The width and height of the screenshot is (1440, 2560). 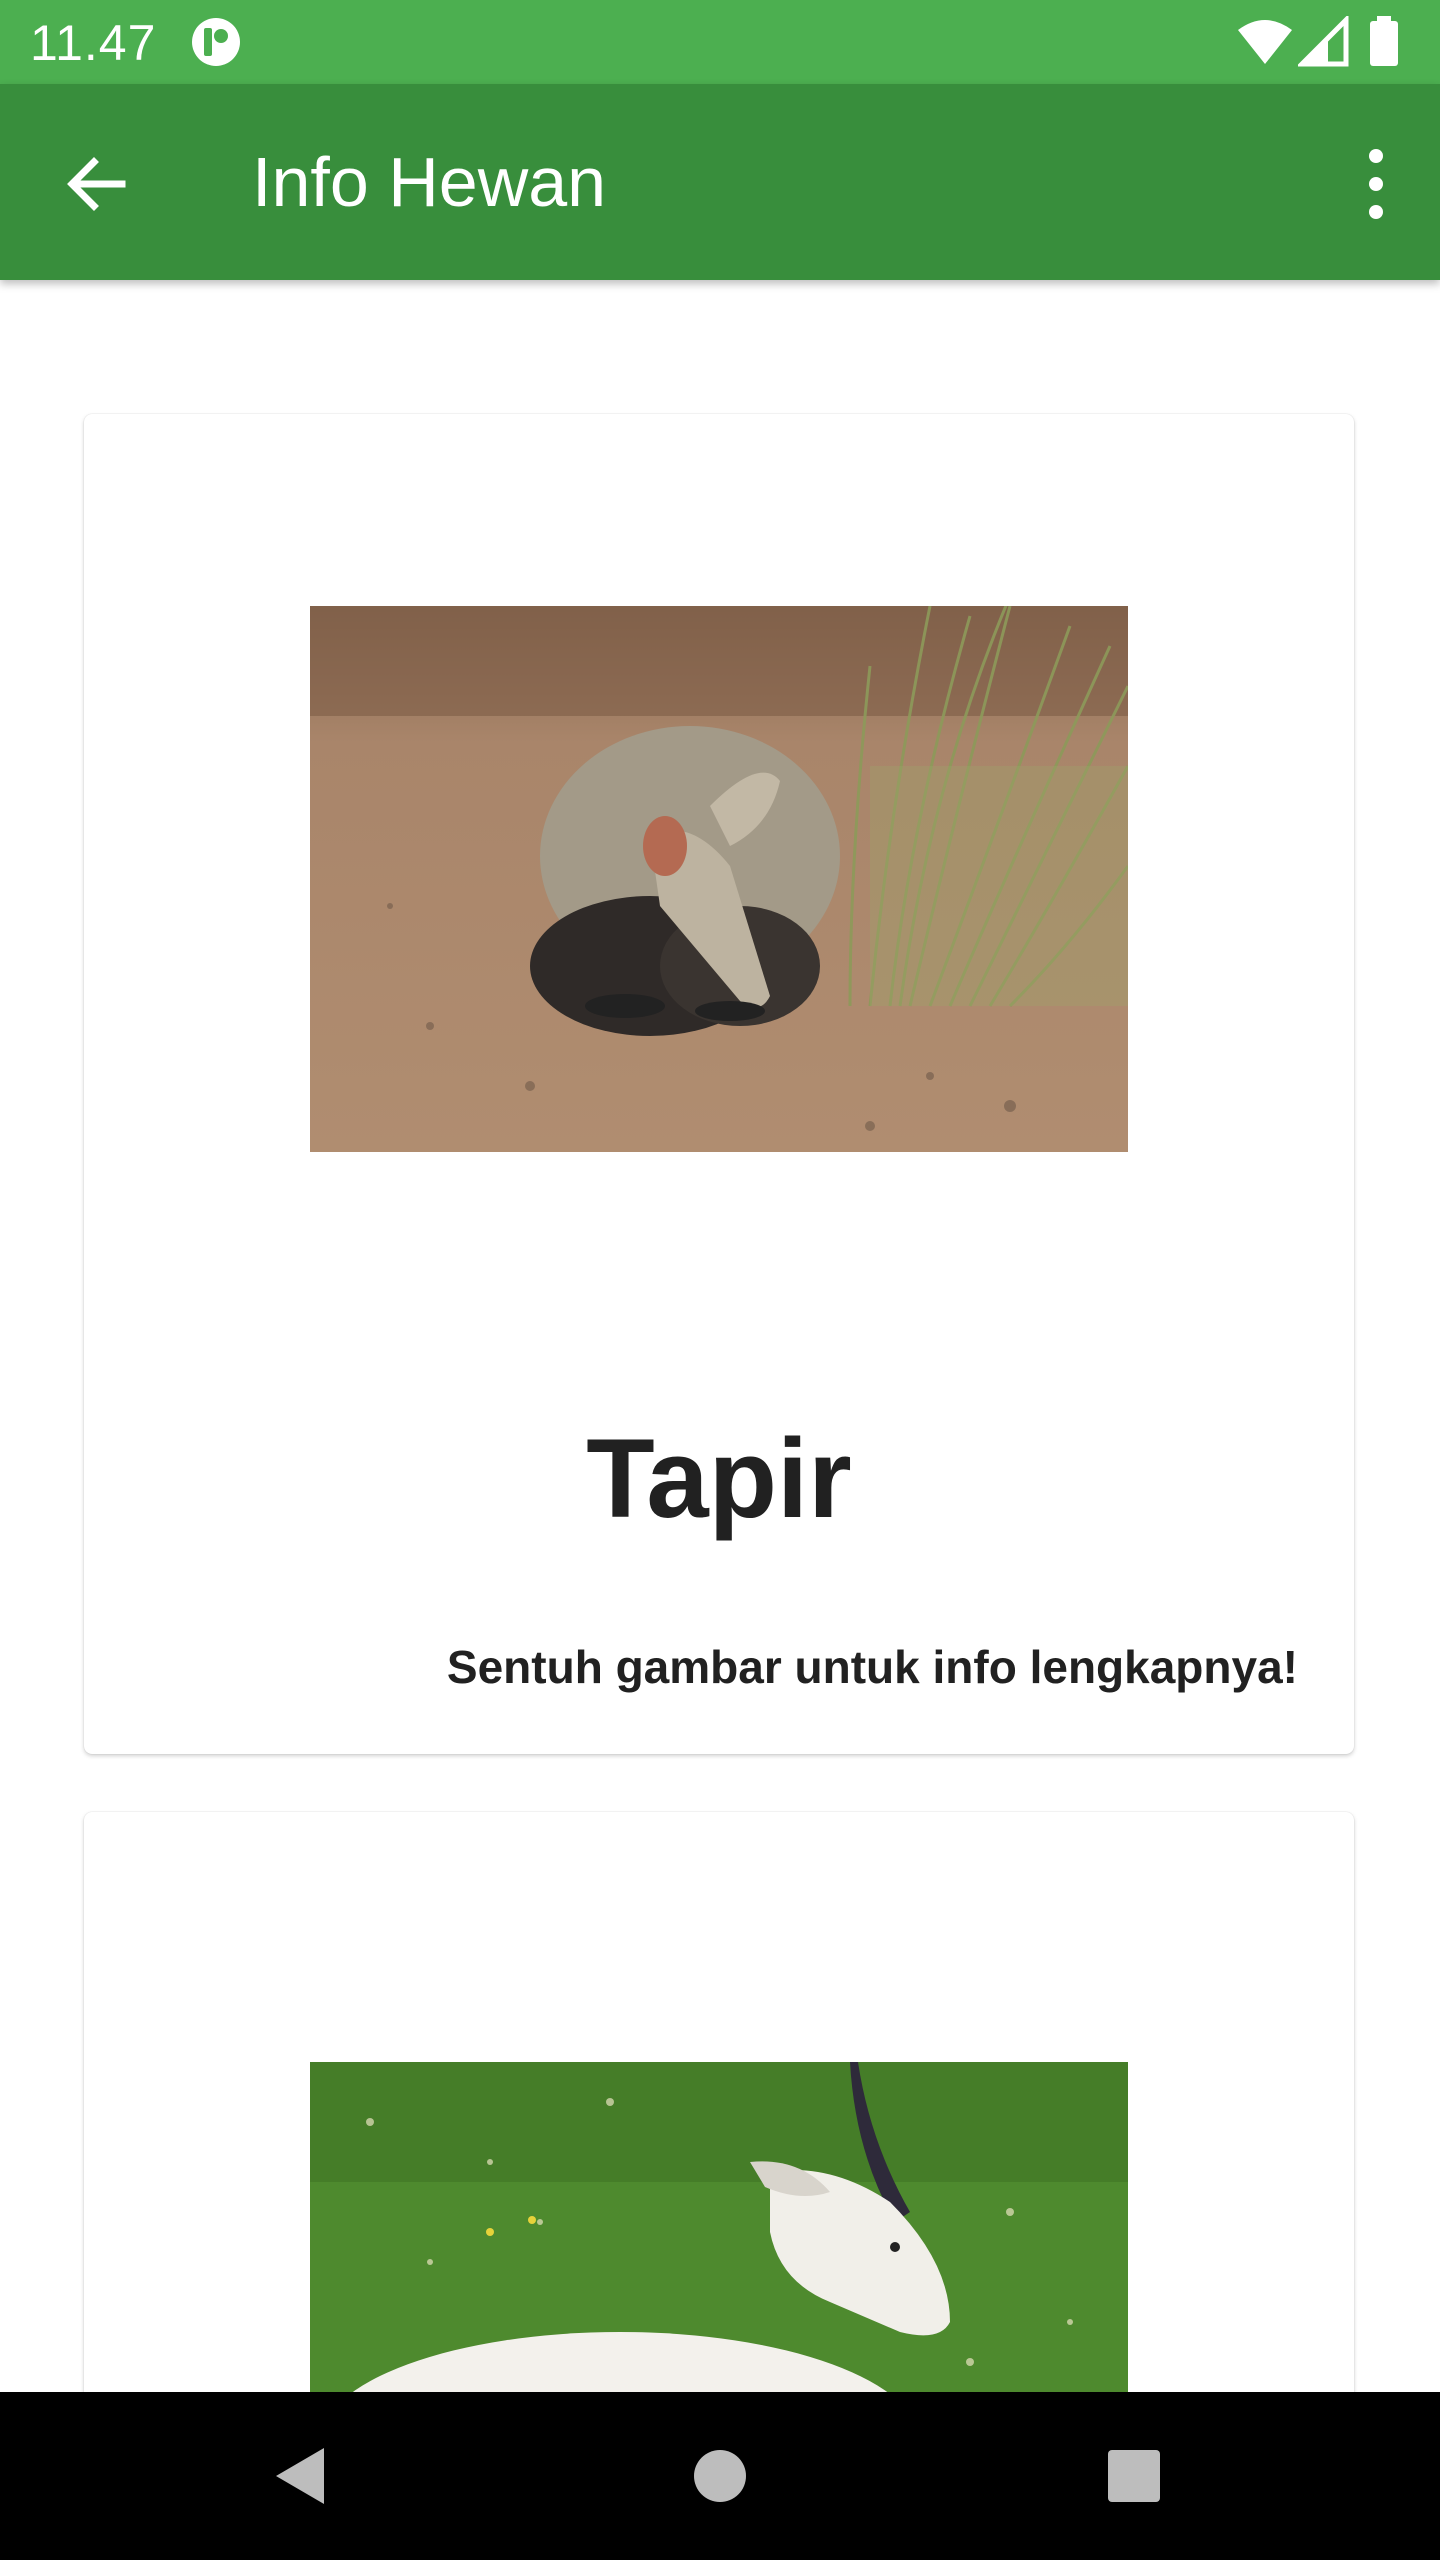 I want to click on status-icons, so click(x=1326, y=42).